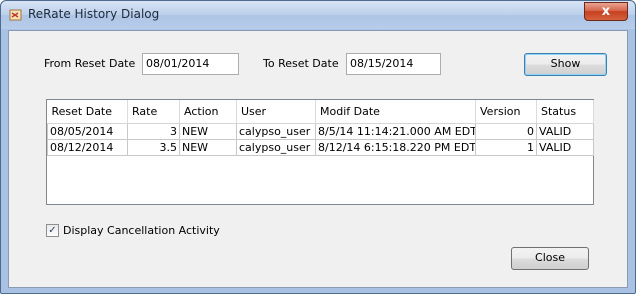 The height and width of the screenshot is (294, 636). What do you see at coordinates (506, 131) in the screenshot?
I see `cell-version: 0` at bounding box center [506, 131].